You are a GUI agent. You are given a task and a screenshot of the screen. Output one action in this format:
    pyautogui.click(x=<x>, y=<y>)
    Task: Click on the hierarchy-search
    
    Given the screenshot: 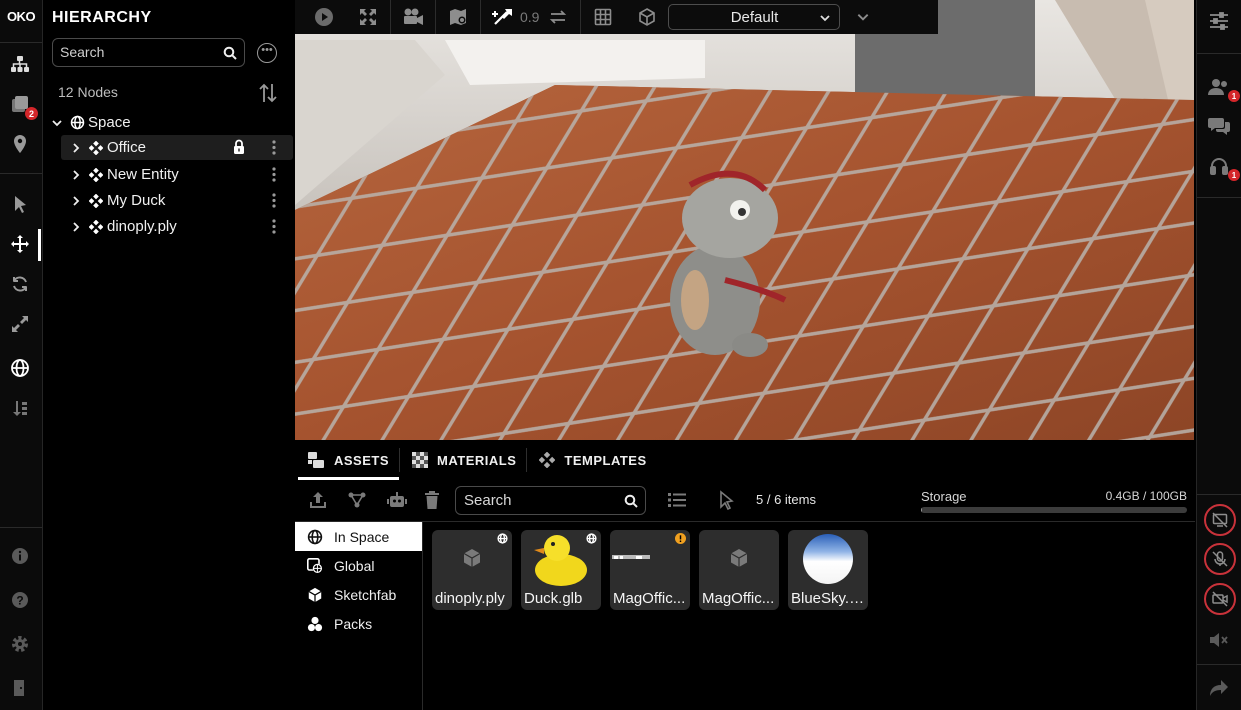 What is the action you would take?
    pyautogui.click(x=148, y=52)
    